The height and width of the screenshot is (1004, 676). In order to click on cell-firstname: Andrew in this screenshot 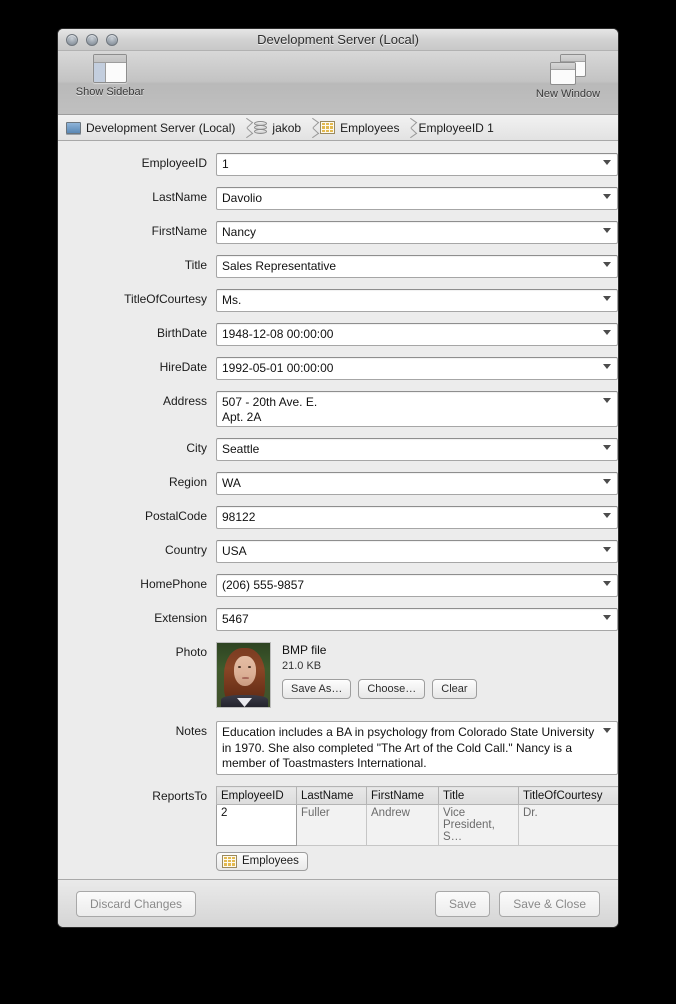, I will do `click(402, 825)`.